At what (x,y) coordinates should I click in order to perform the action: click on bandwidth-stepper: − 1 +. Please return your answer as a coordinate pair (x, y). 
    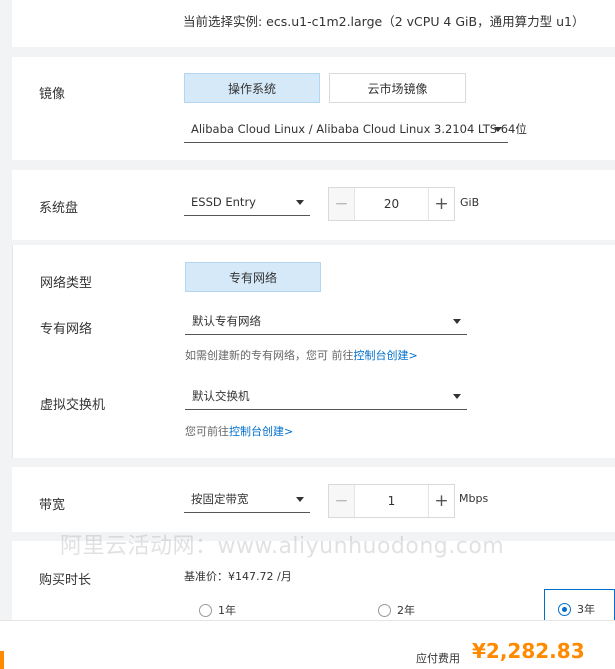
    Looking at the image, I should click on (391, 501).